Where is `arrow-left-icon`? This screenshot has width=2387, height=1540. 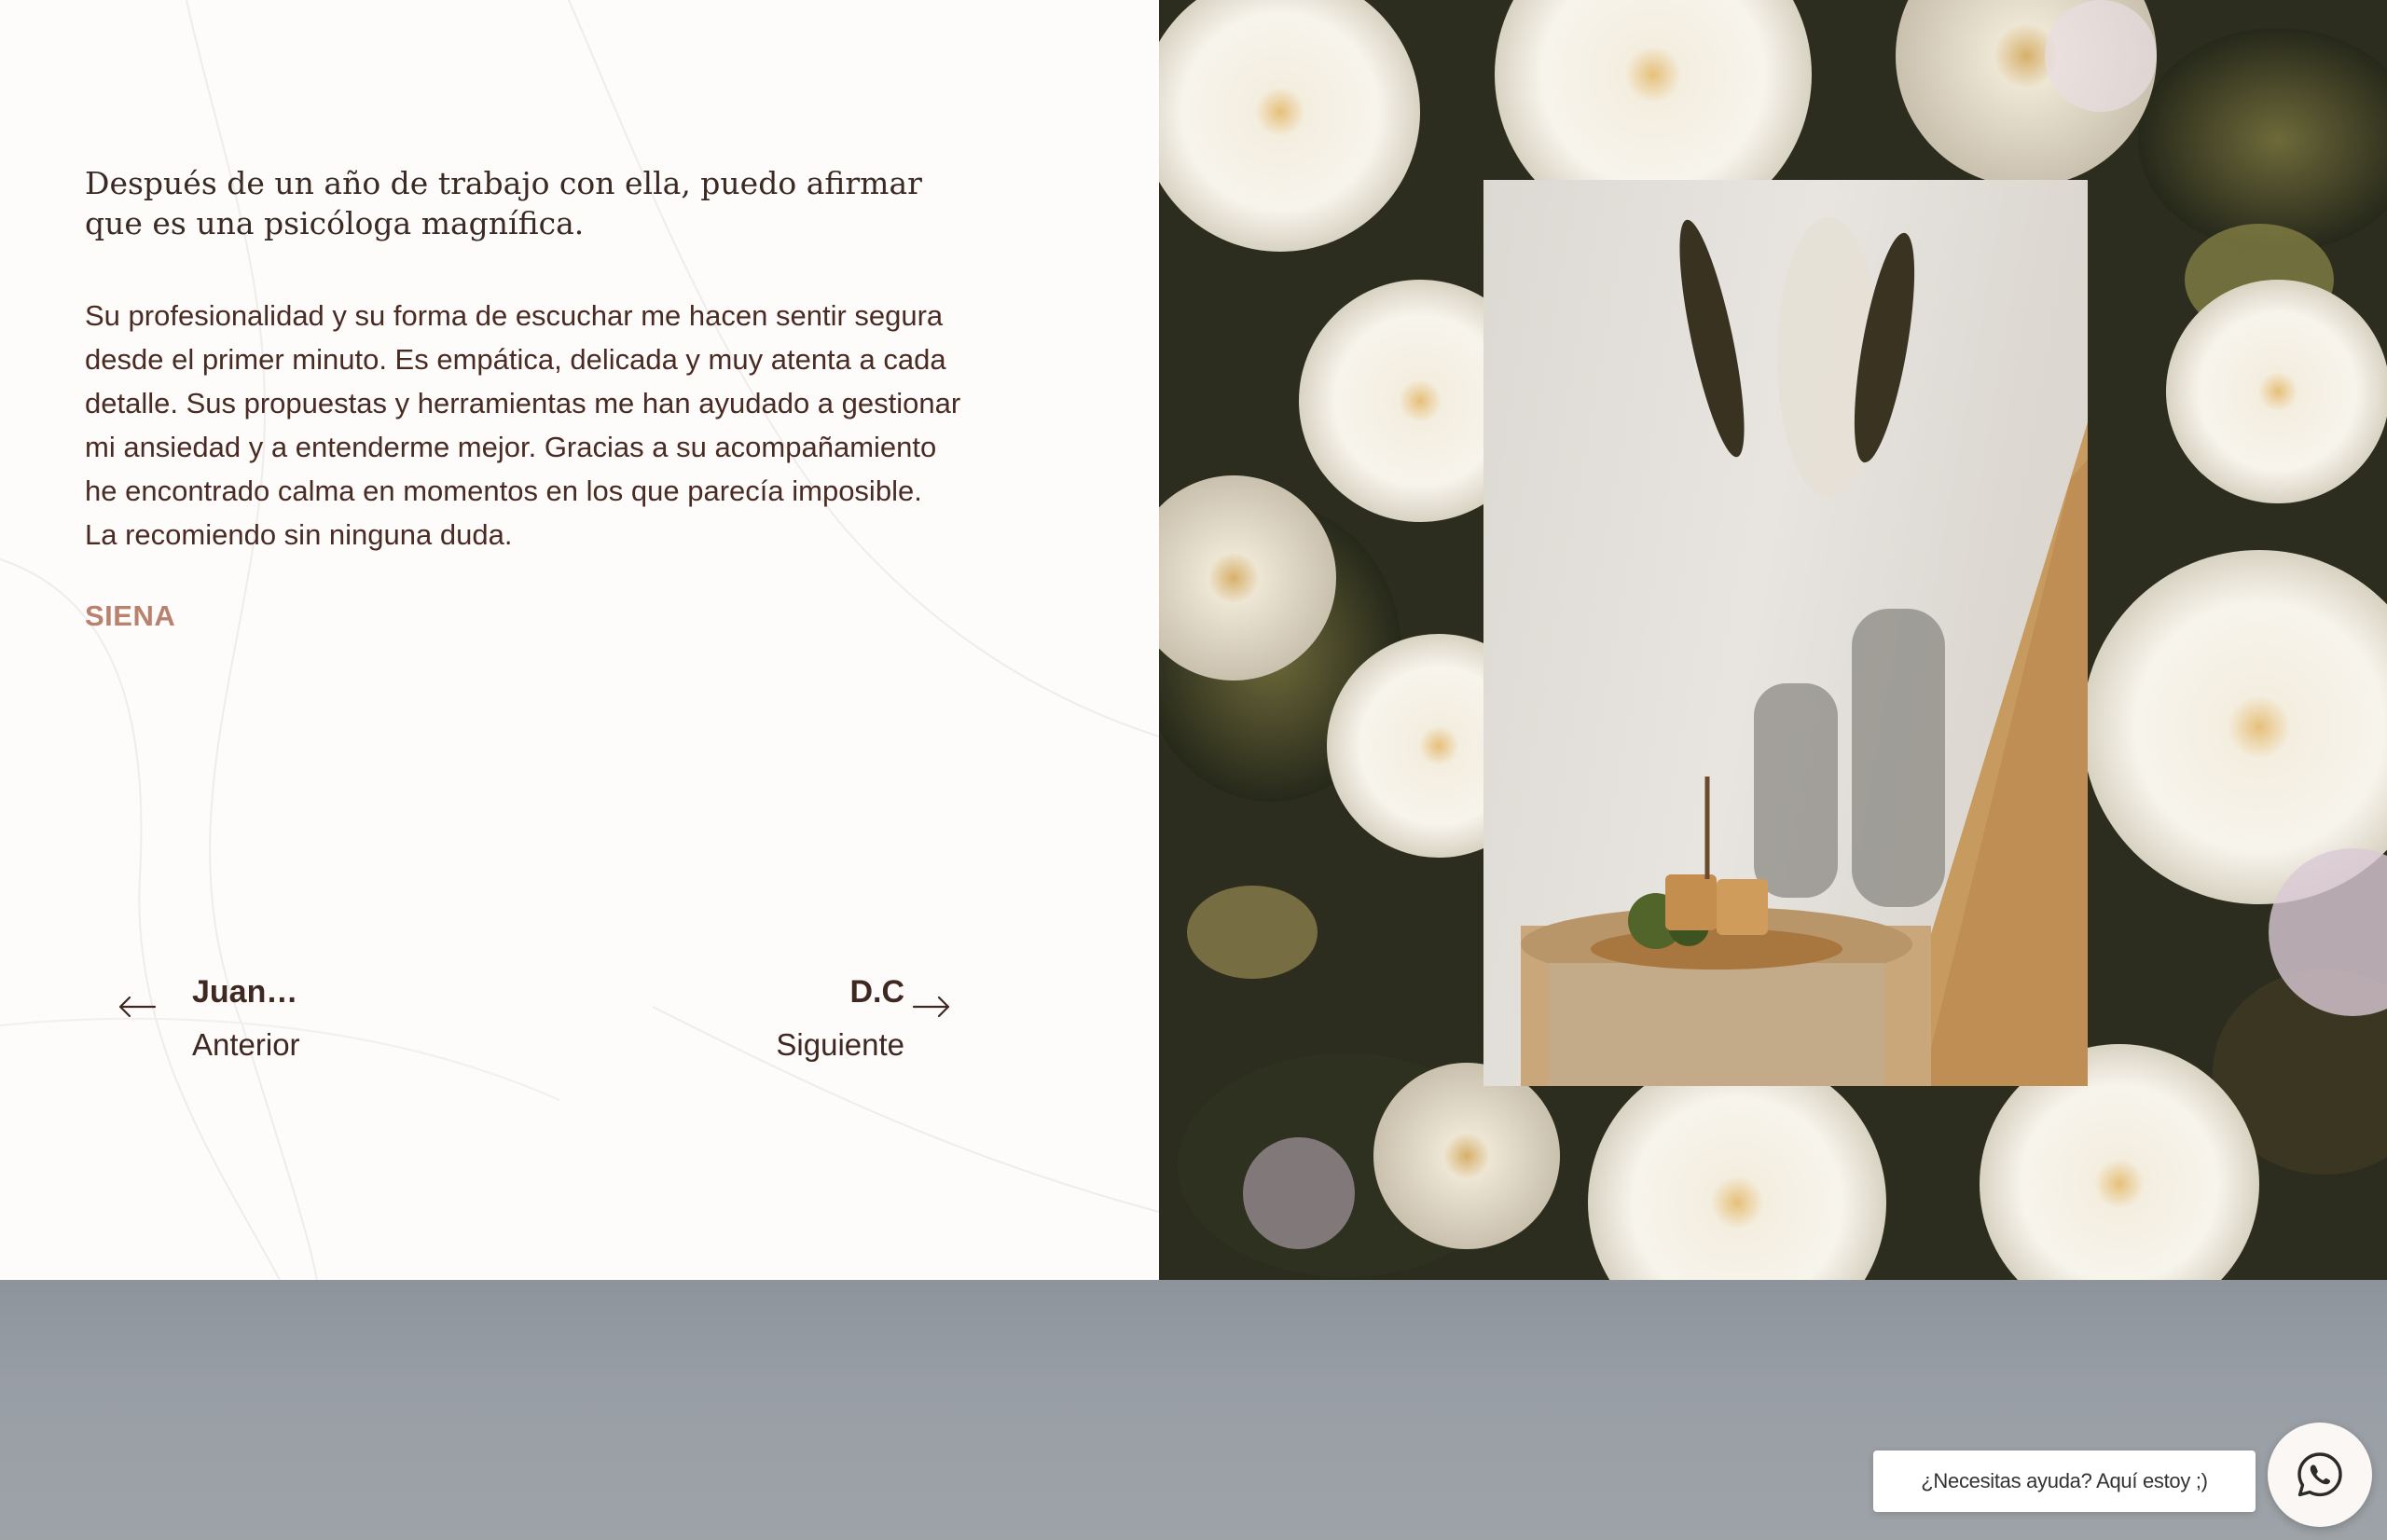
arrow-left-icon is located at coordinates (137, 1007).